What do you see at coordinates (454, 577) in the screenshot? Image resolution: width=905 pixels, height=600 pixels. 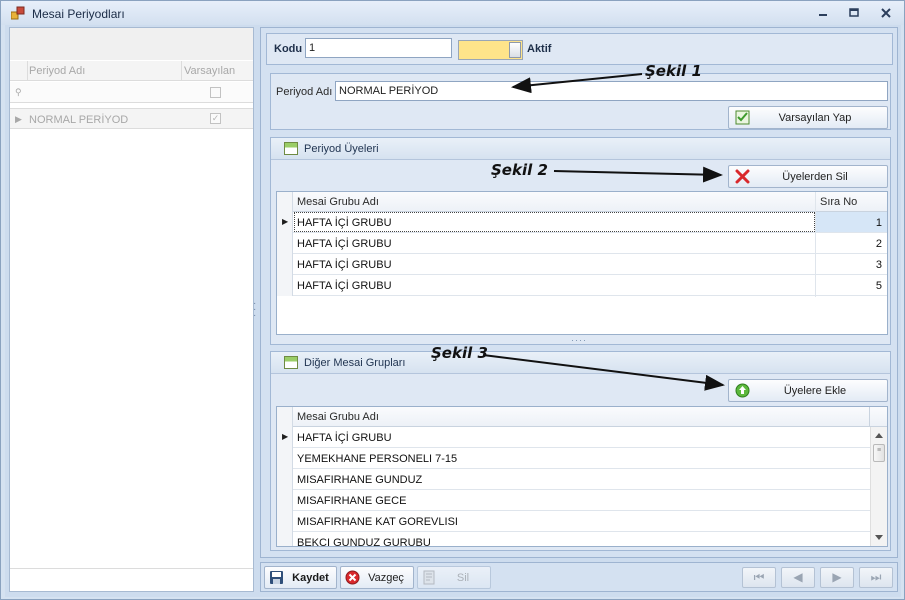 I see `sil-button: Sil` at bounding box center [454, 577].